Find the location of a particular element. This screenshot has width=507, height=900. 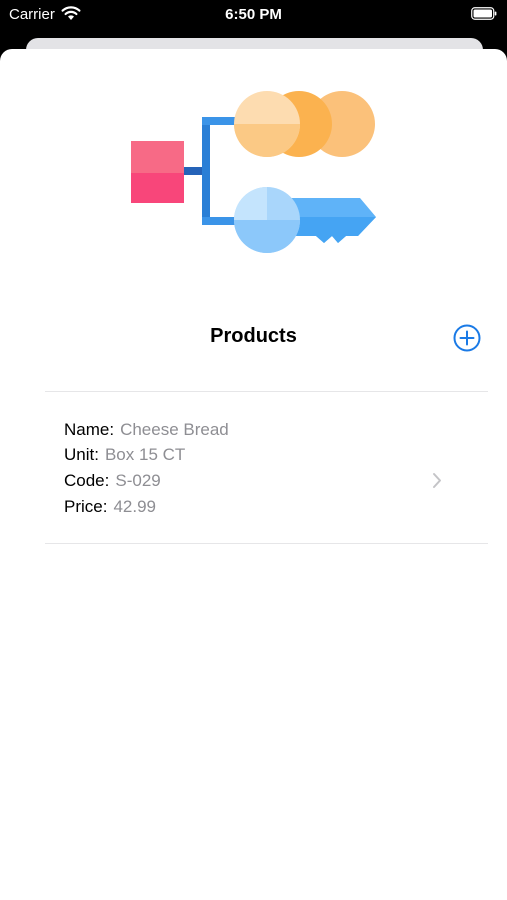

status-bar: Carrier 6:50 PM is located at coordinates (253, 15).